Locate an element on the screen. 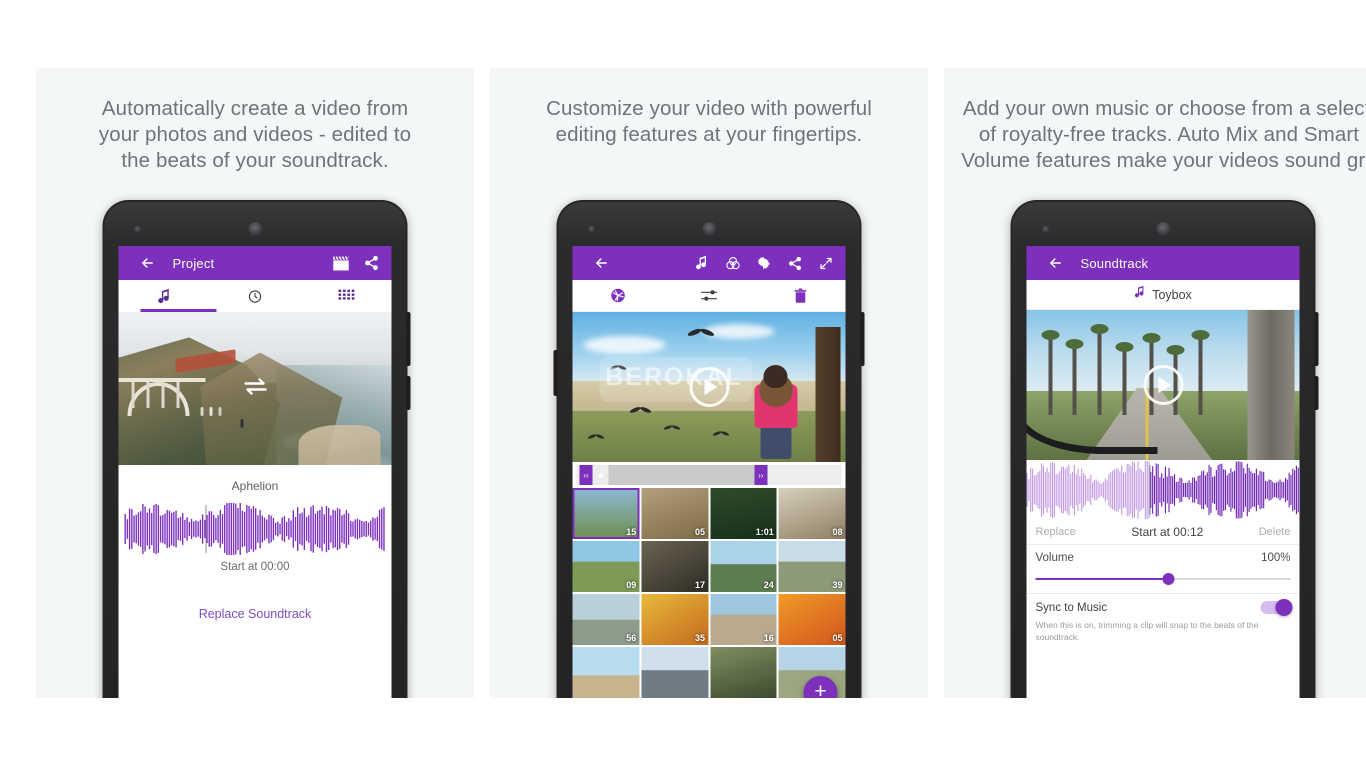 This screenshot has width=1366, height=768. sync-to-music-row: Sync to Music is located at coordinates (1163, 604).